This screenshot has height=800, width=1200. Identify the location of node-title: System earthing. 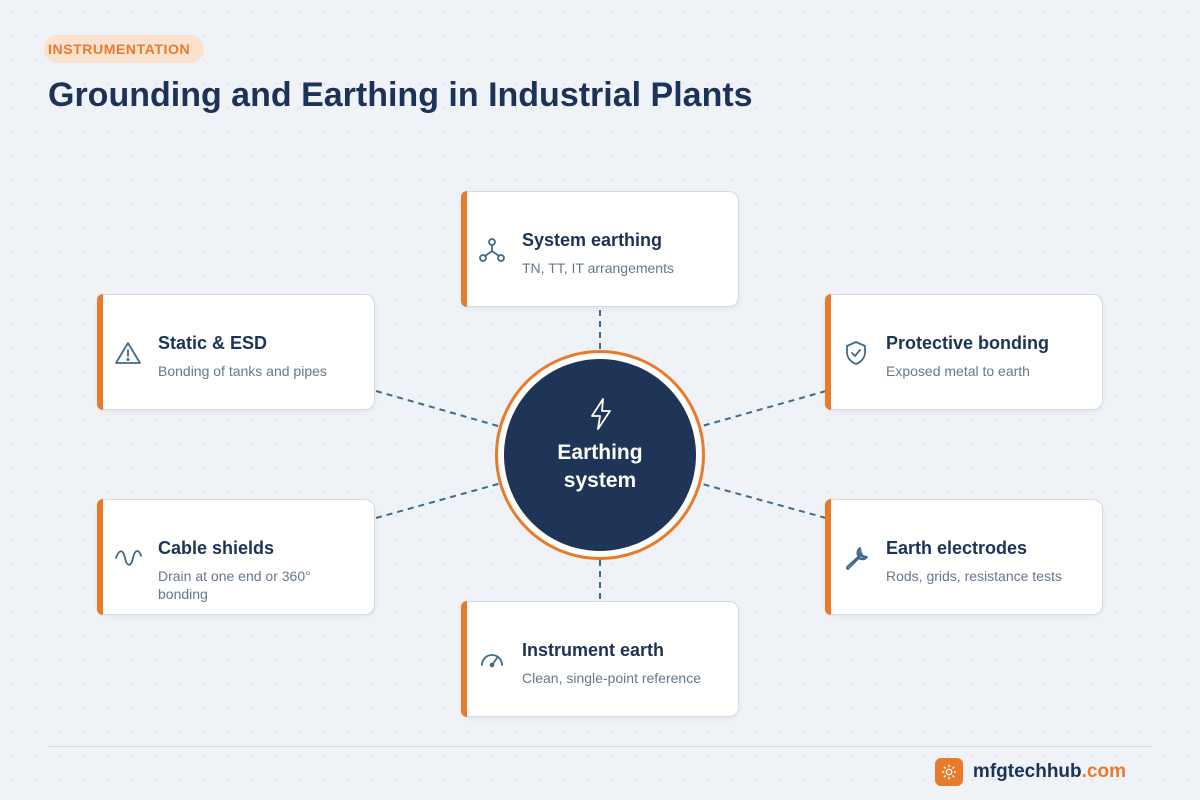
(592, 240).